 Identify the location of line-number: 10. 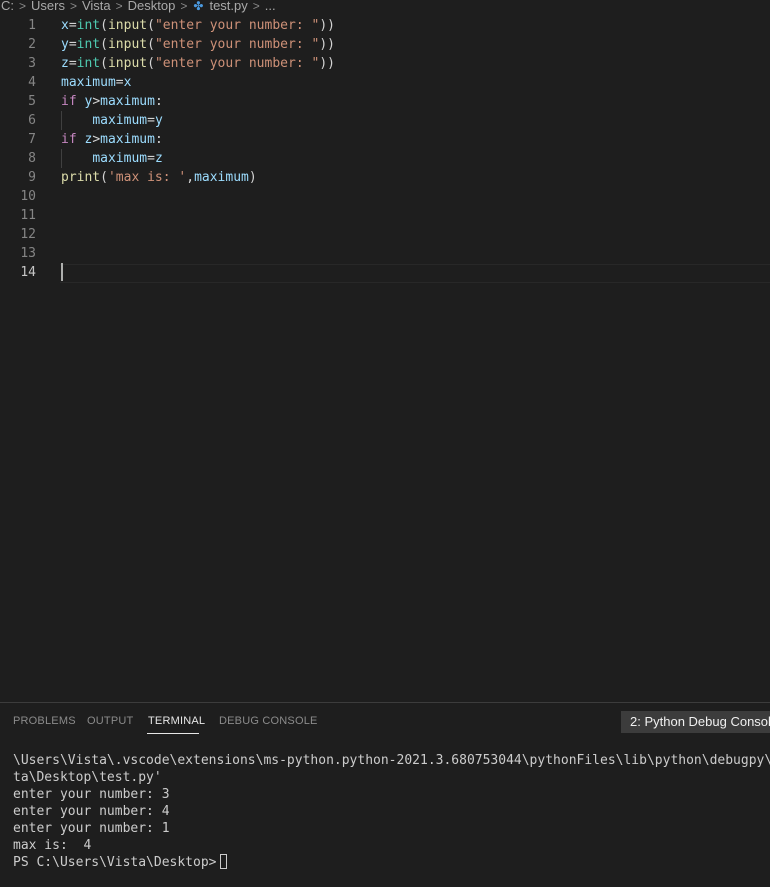
(28, 196).